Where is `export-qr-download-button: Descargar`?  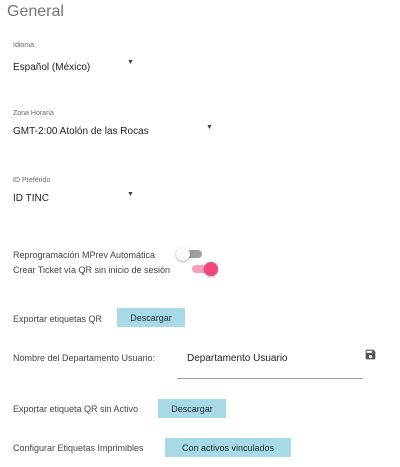 export-qr-download-button: Descargar is located at coordinates (151, 317).